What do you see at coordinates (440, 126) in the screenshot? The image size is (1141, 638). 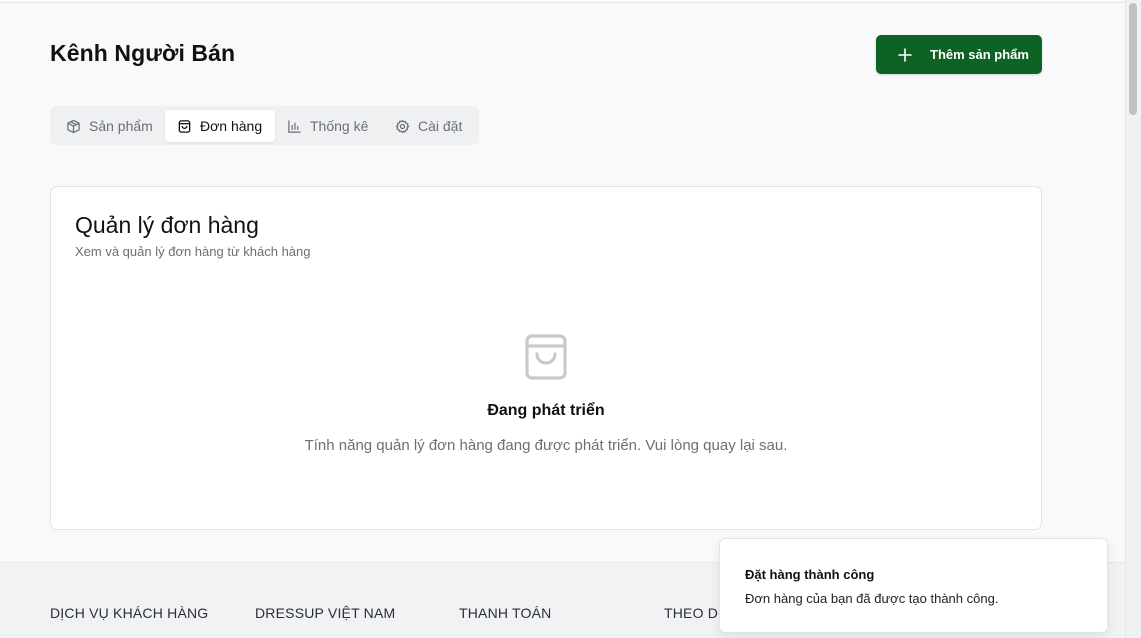 I see `tab-settings-label: Cài đặt` at bounding box center [440, 126].